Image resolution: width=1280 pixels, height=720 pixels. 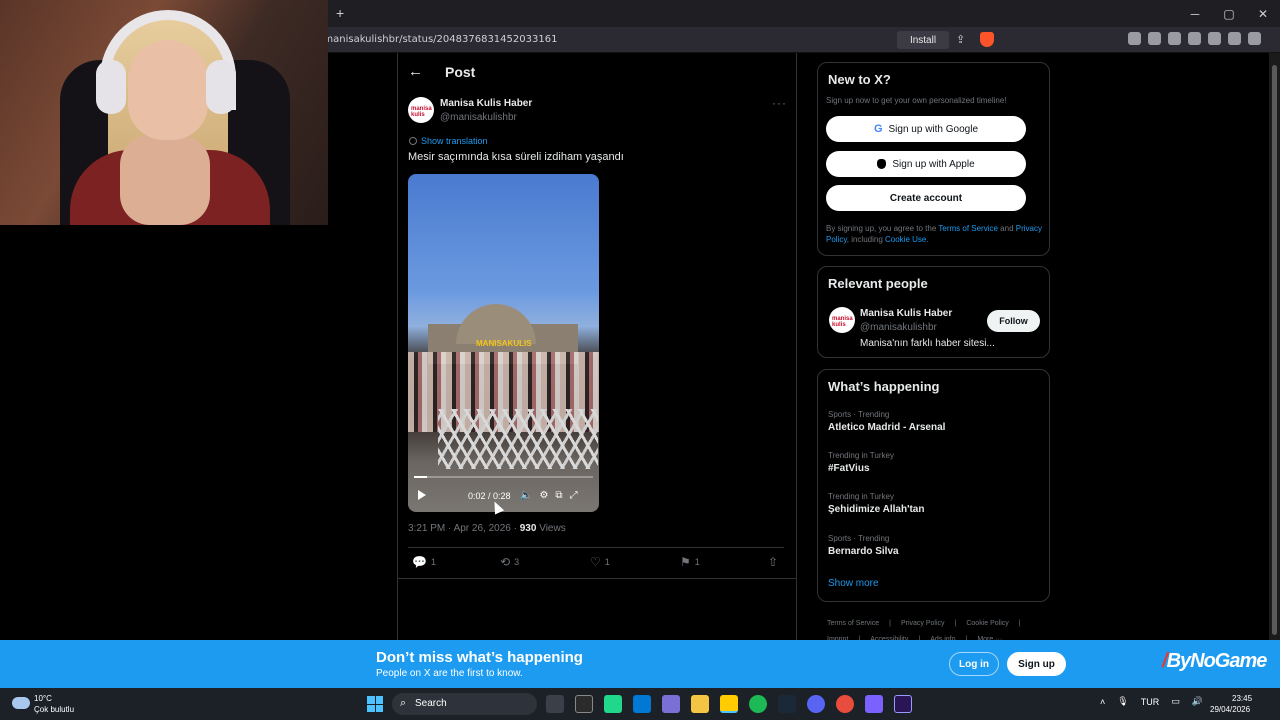 I want to click on taskbar-apps, so click(x=729, y=704).